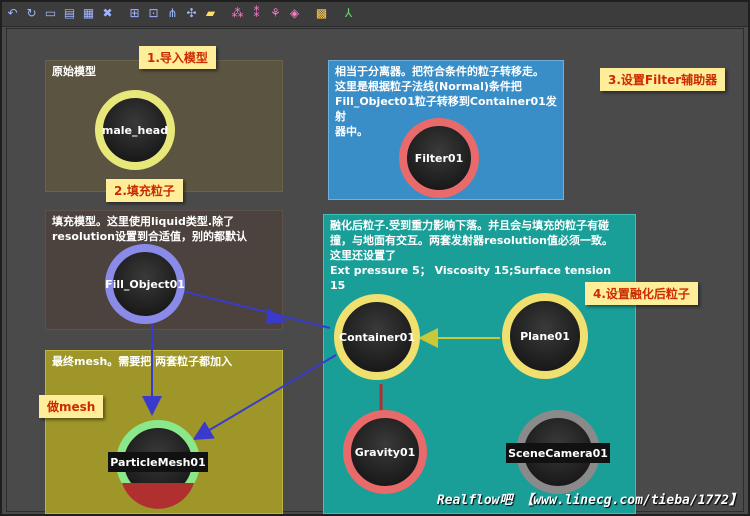  I want to click on note-filter-helper: 3.设置Filter辅助器, so click(663, 79).